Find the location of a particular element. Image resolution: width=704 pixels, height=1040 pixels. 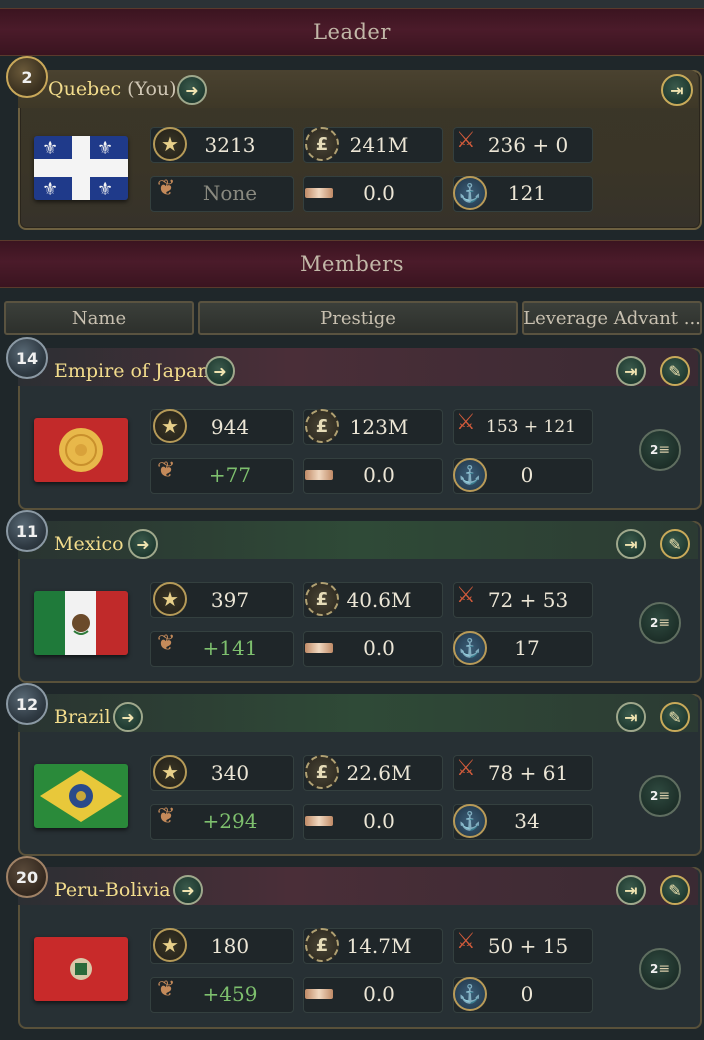

navy-value: 17 is located at coordinates (527, 648).